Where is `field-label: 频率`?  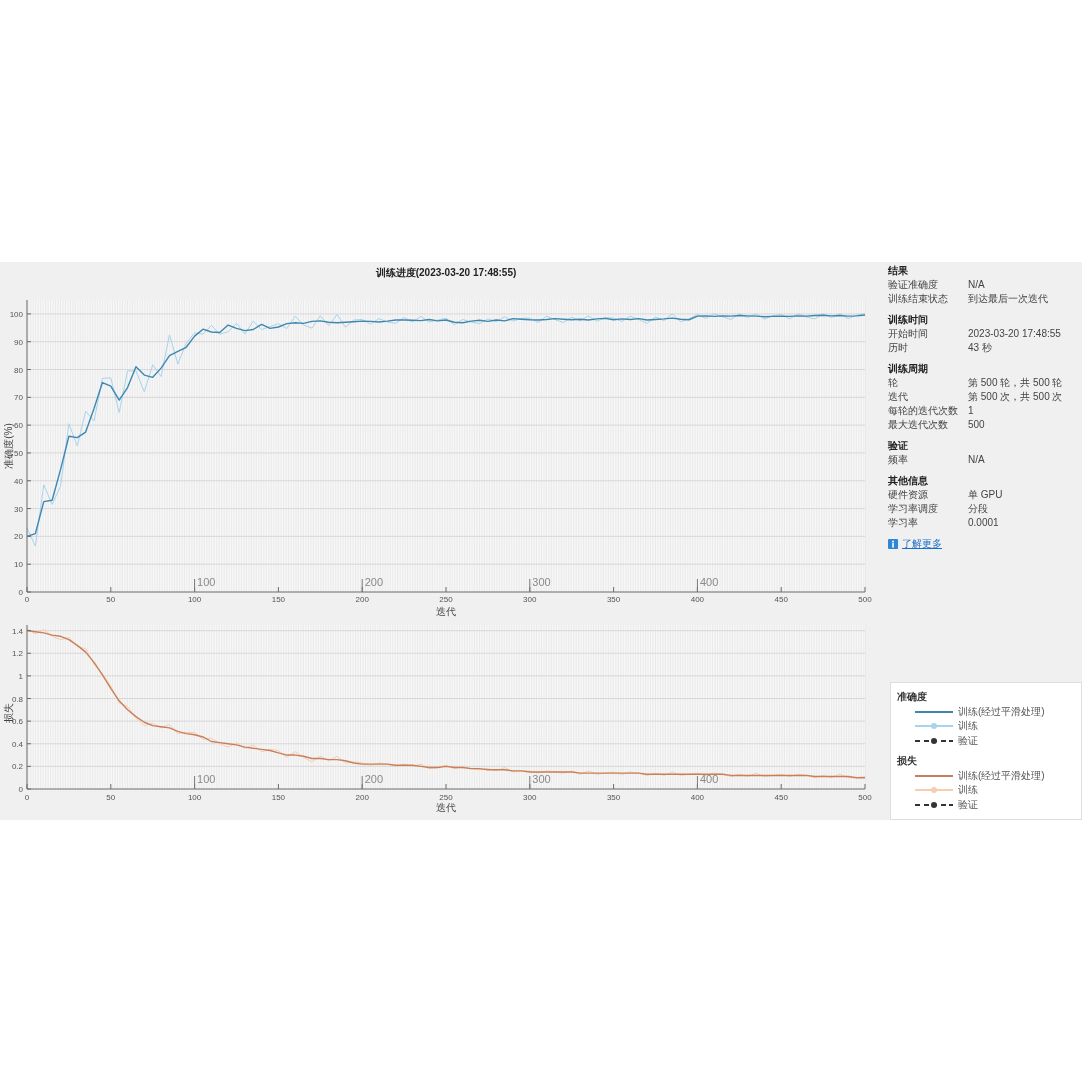 field-label: 频率 is located at coordinates (898, 460).